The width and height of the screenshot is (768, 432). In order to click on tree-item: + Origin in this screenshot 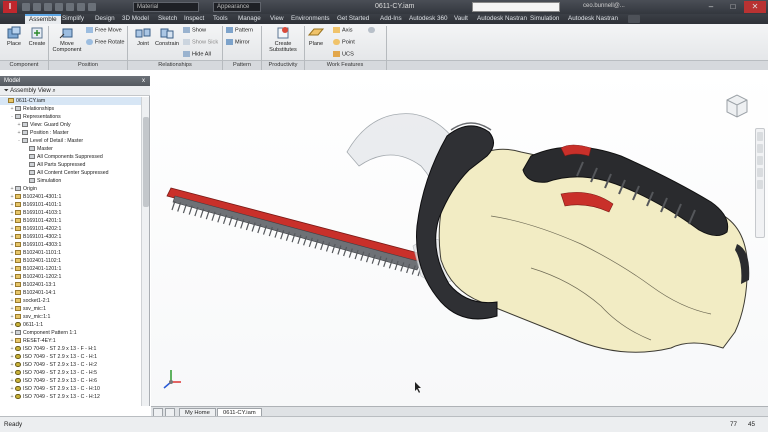, I will do `click(70, 189)`.